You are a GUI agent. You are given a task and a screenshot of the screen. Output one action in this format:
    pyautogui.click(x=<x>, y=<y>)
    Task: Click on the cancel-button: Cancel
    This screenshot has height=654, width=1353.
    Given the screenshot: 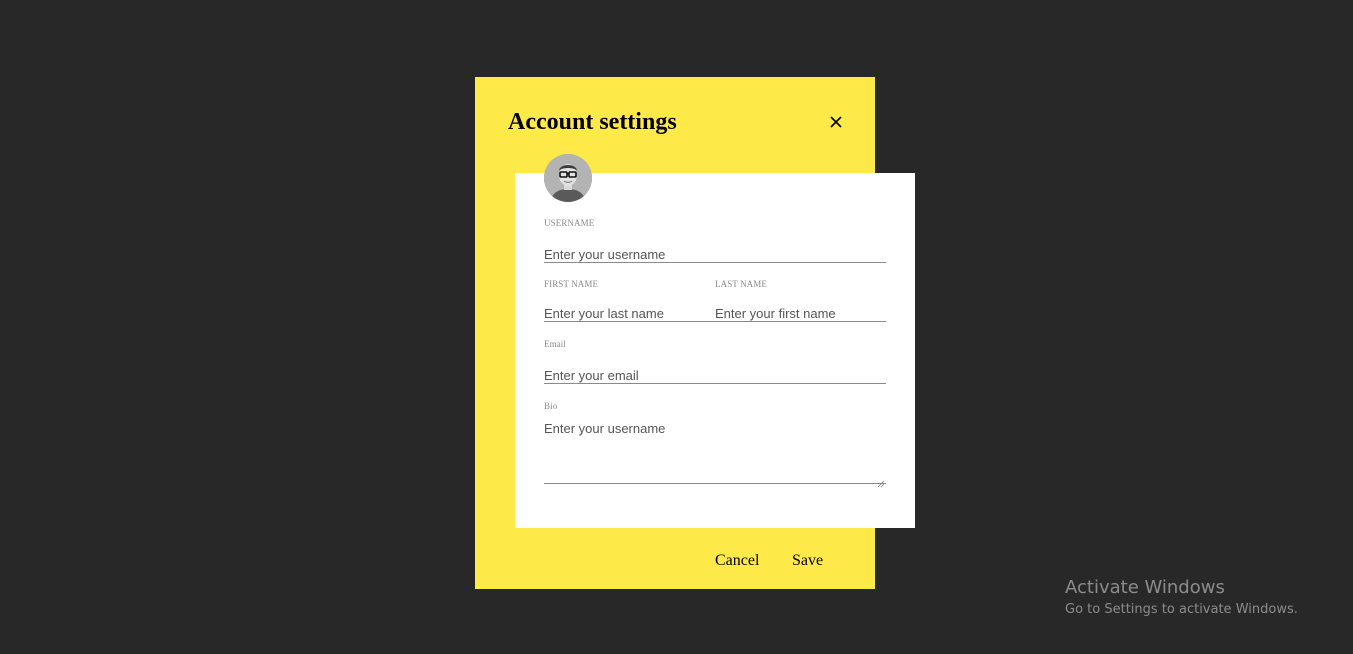 What is the action you would take?
    pyautogui.click(x=737, y=561)
    